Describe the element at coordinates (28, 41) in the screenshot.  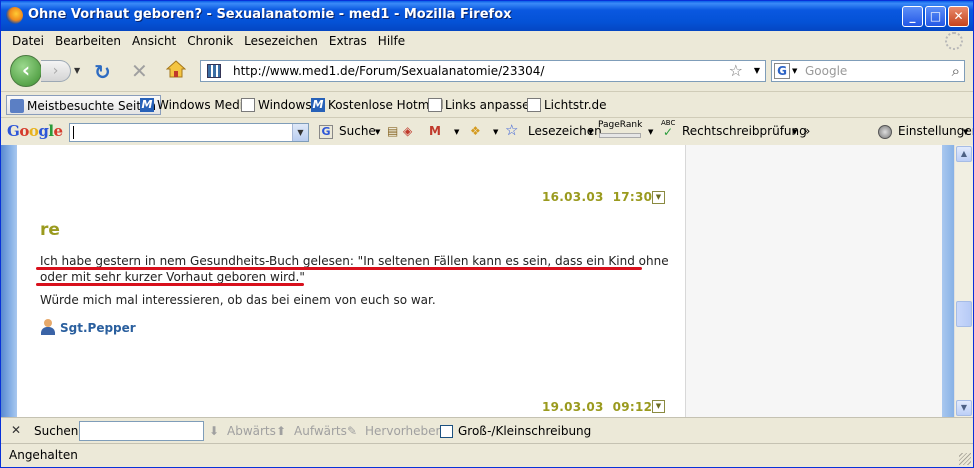
I see `menu-datei: Datei` at that location.